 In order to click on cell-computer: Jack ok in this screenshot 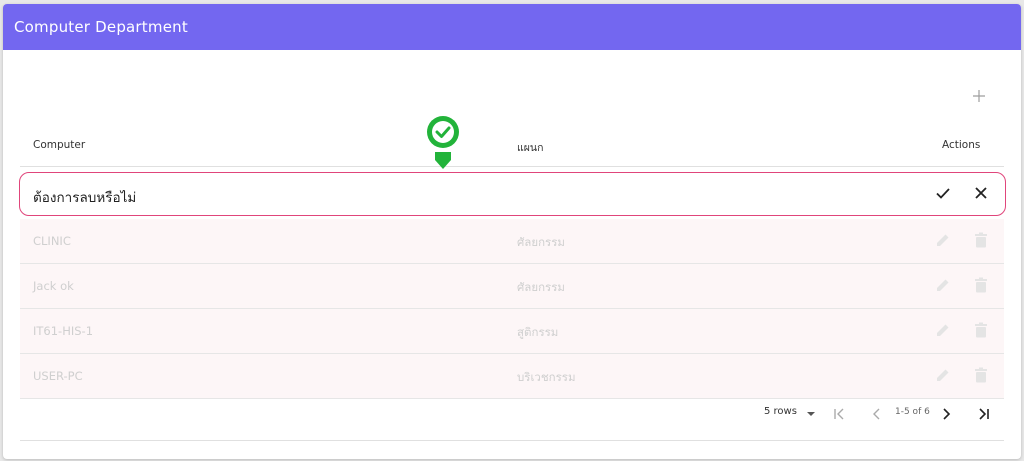, I will do `click(53, 286)`.